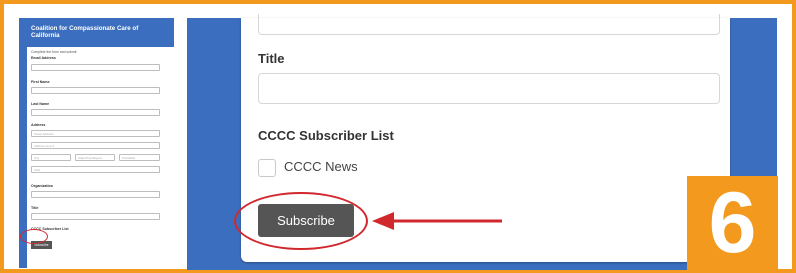  I want to click on thumbnail-intro: Complete the form and submit, so click(54, 52).